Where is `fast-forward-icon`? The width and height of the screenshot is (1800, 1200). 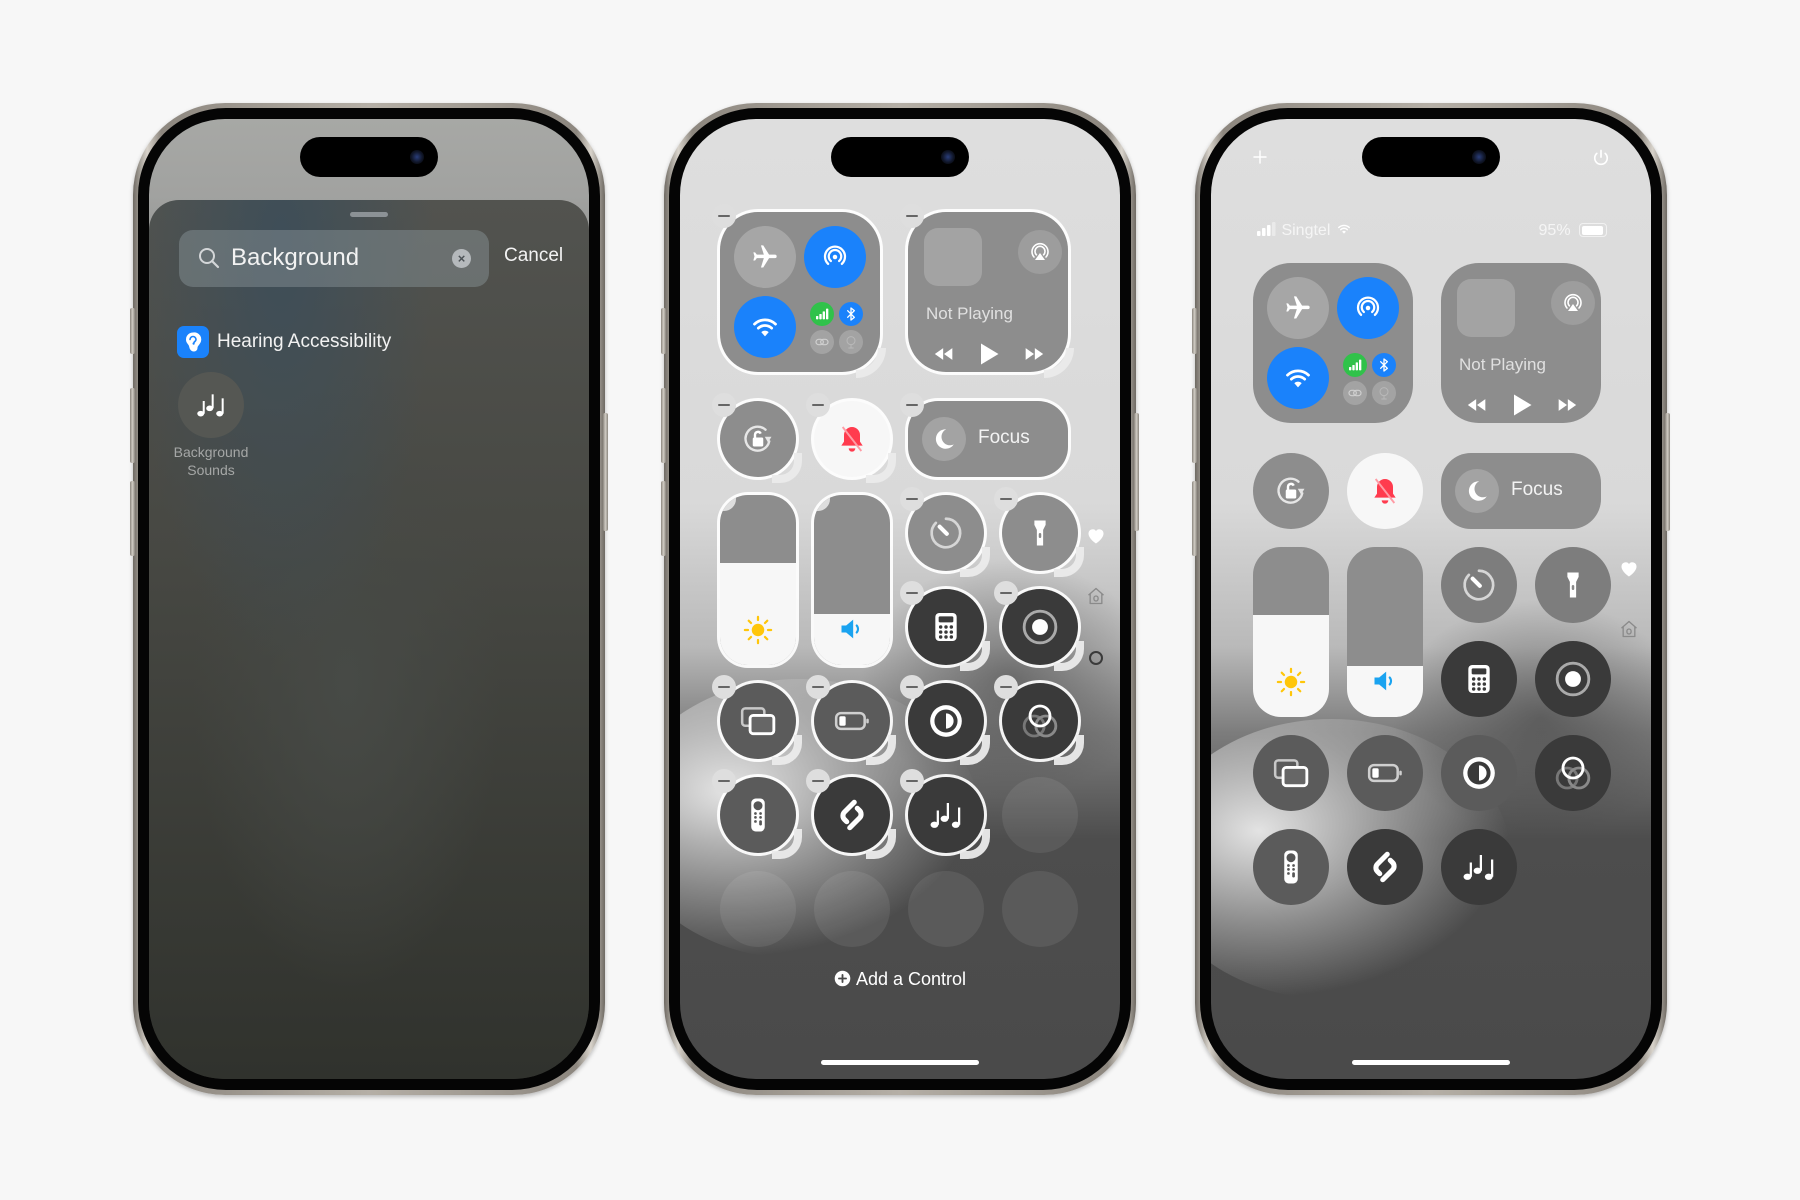 fast-forward-icon is located at coordinates (1567, 405).